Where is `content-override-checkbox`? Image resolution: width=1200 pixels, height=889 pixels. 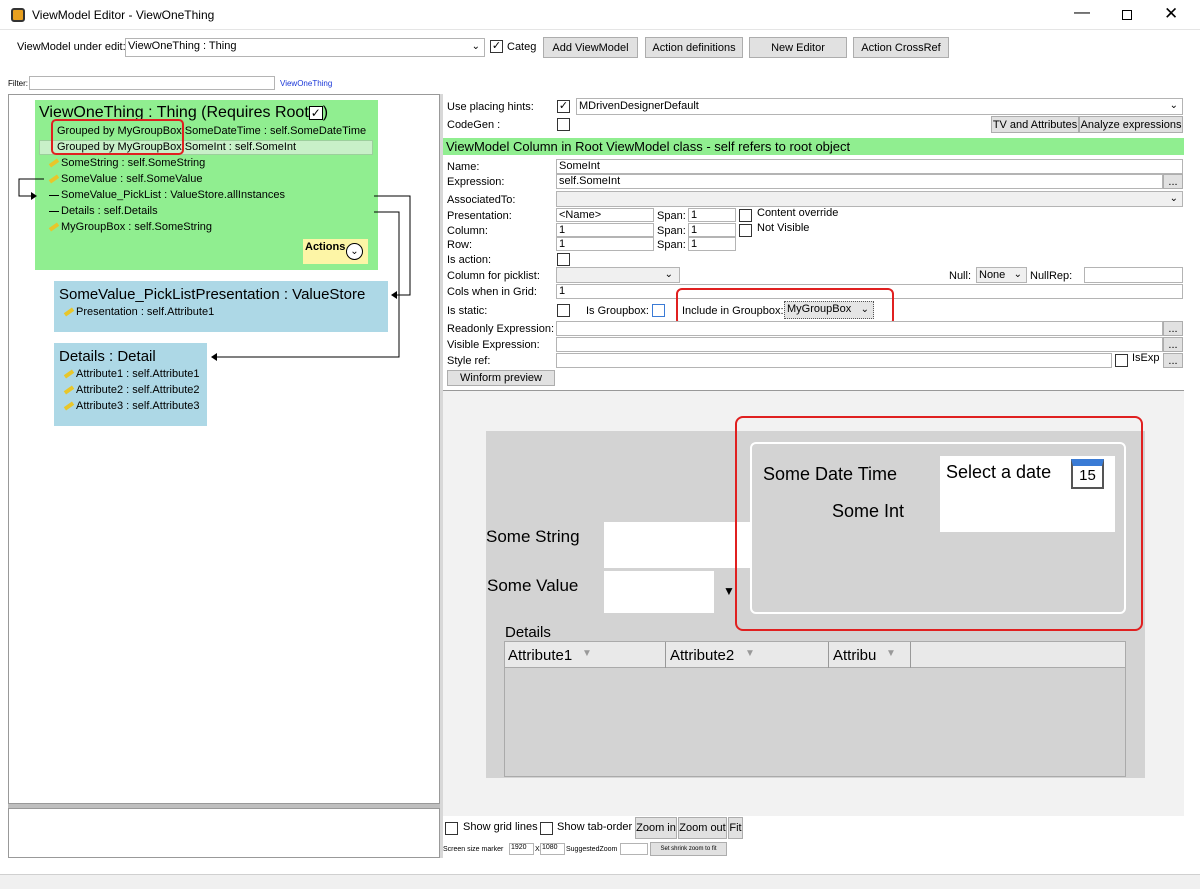 content-override-checkbox is located at coordinates (745, 215).